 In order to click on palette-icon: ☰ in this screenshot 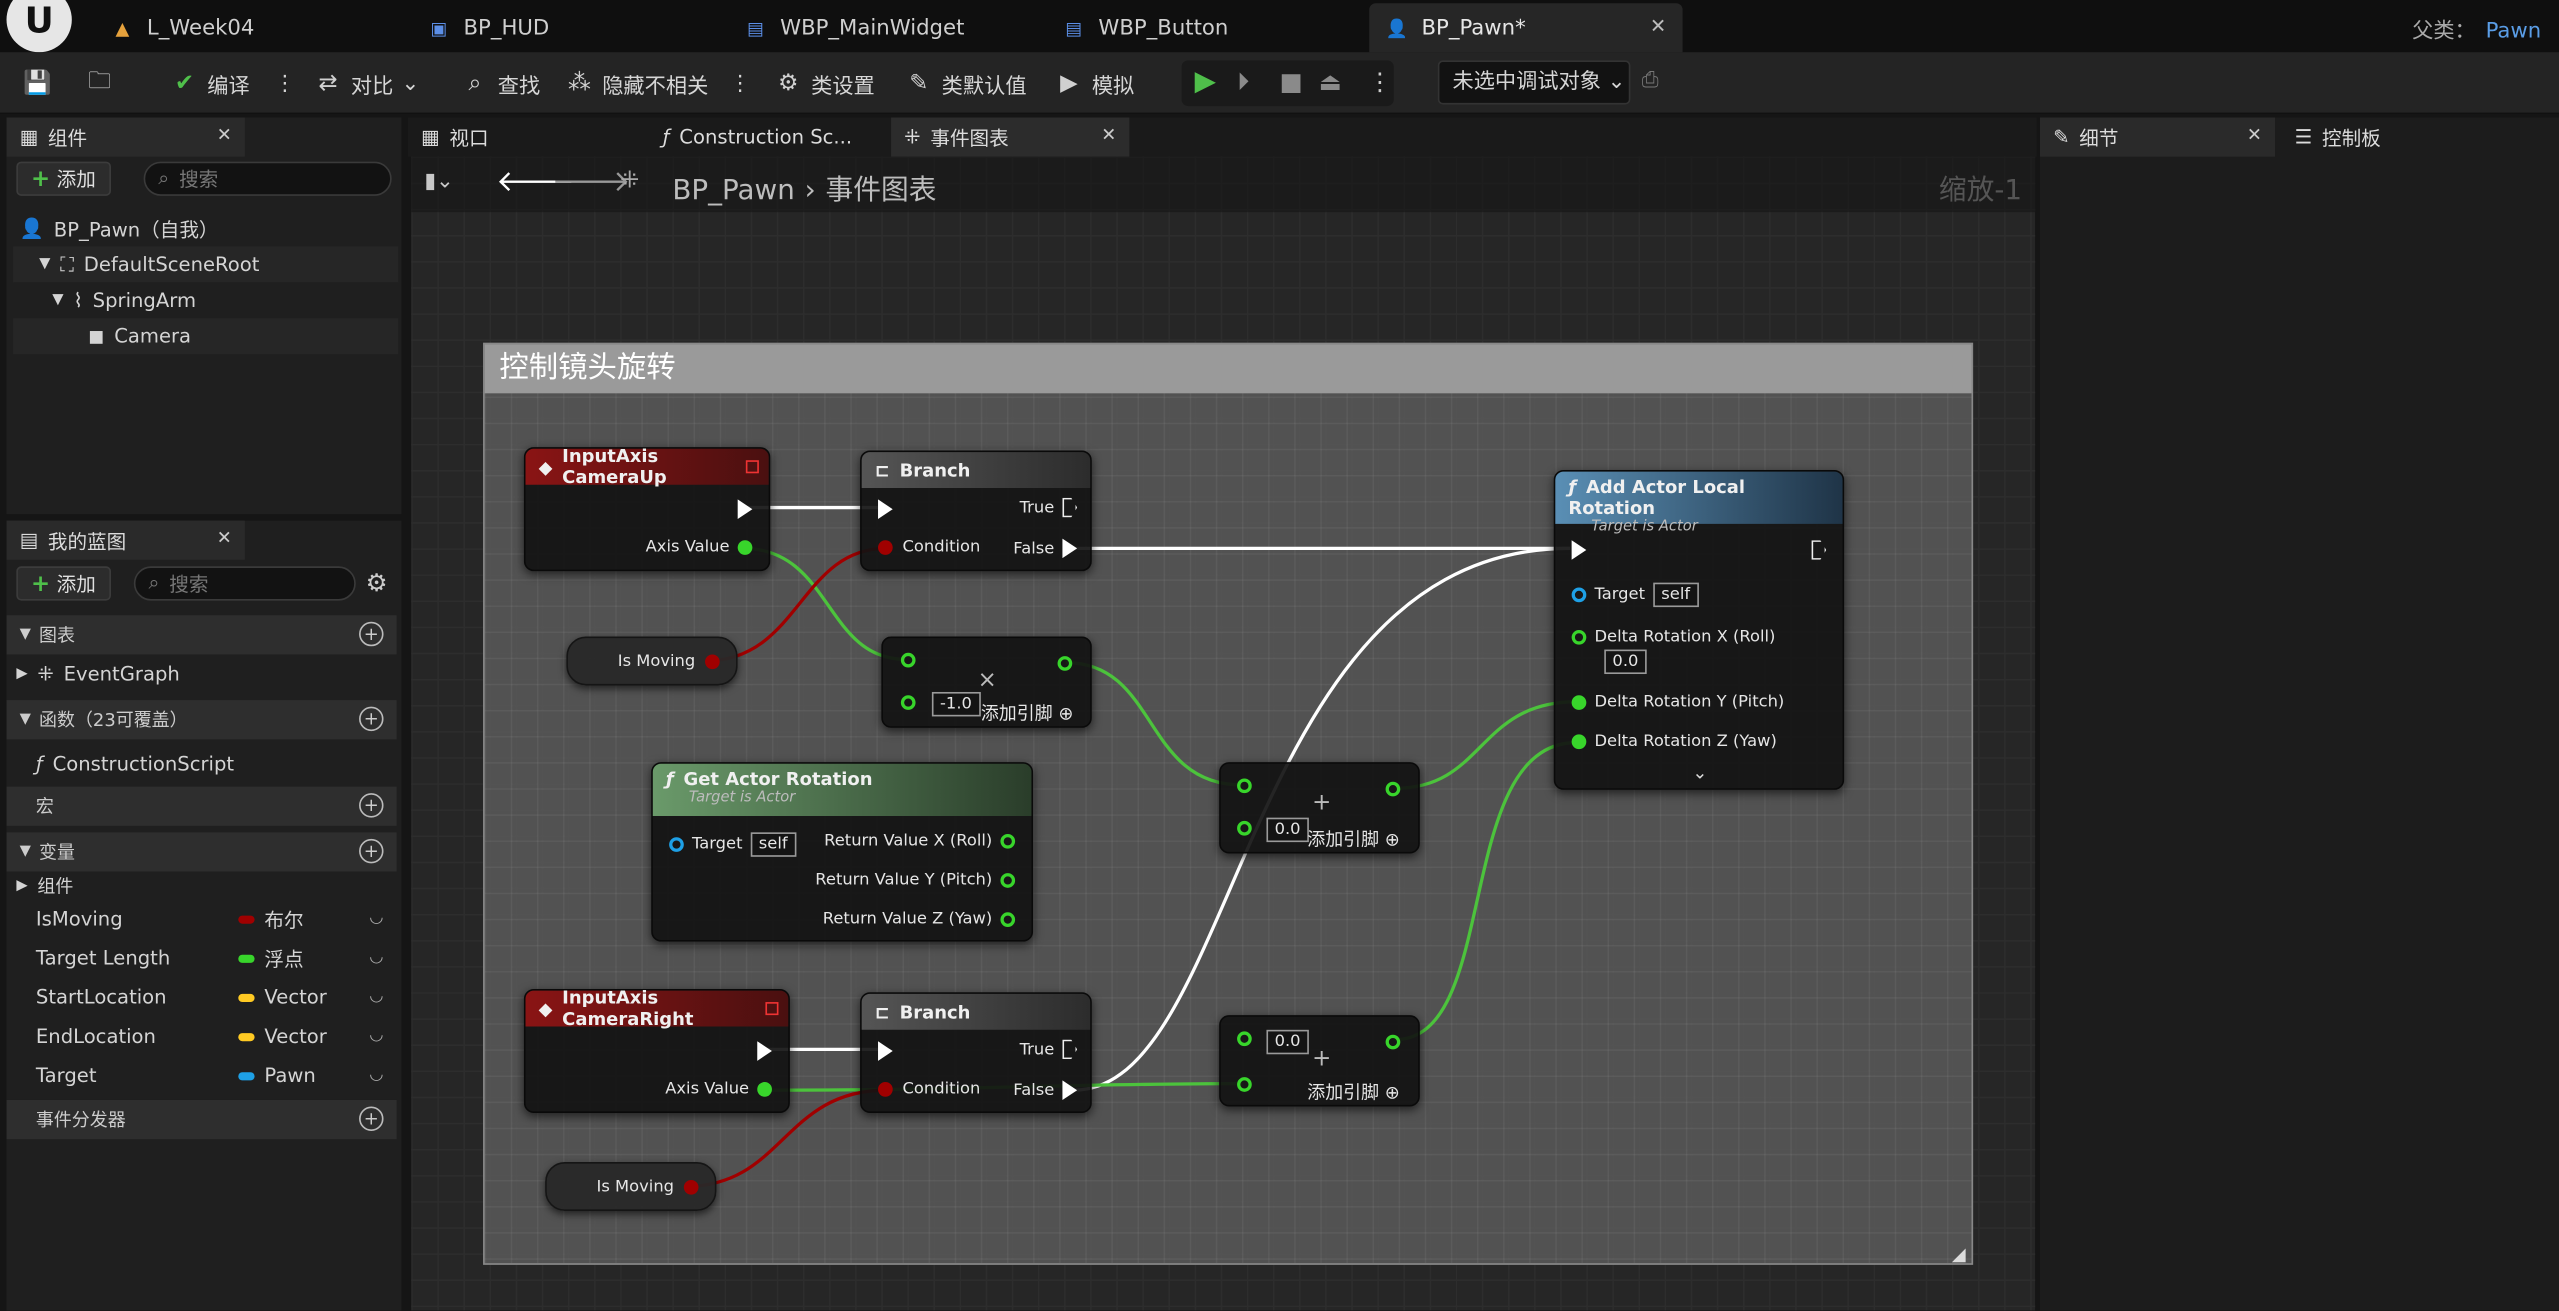, I will do `click(2303, 137)`.